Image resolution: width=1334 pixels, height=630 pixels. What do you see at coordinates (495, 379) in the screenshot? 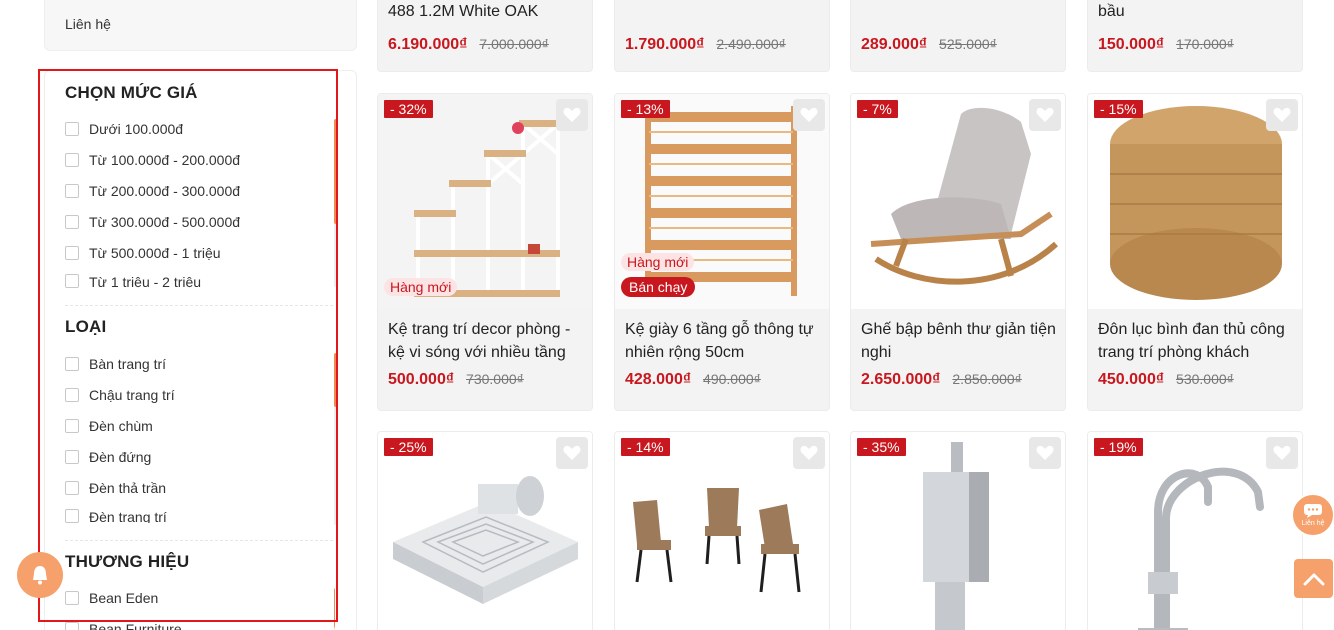
I see `product-old-price: 730.000₫` at bounding box center [495, 379].